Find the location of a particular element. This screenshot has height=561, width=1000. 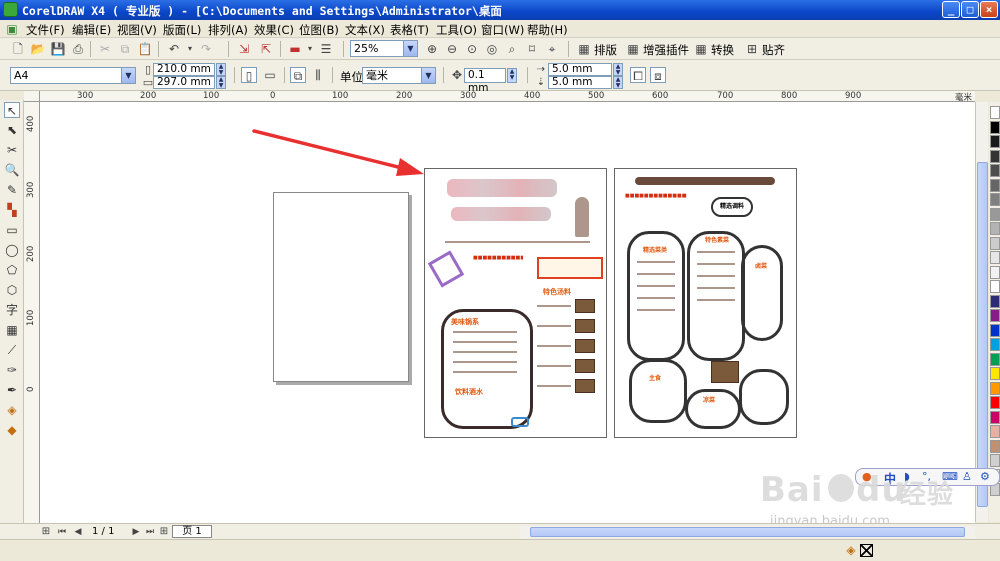

ime-symbol-icon: °, is located at coordinates (926, 476).